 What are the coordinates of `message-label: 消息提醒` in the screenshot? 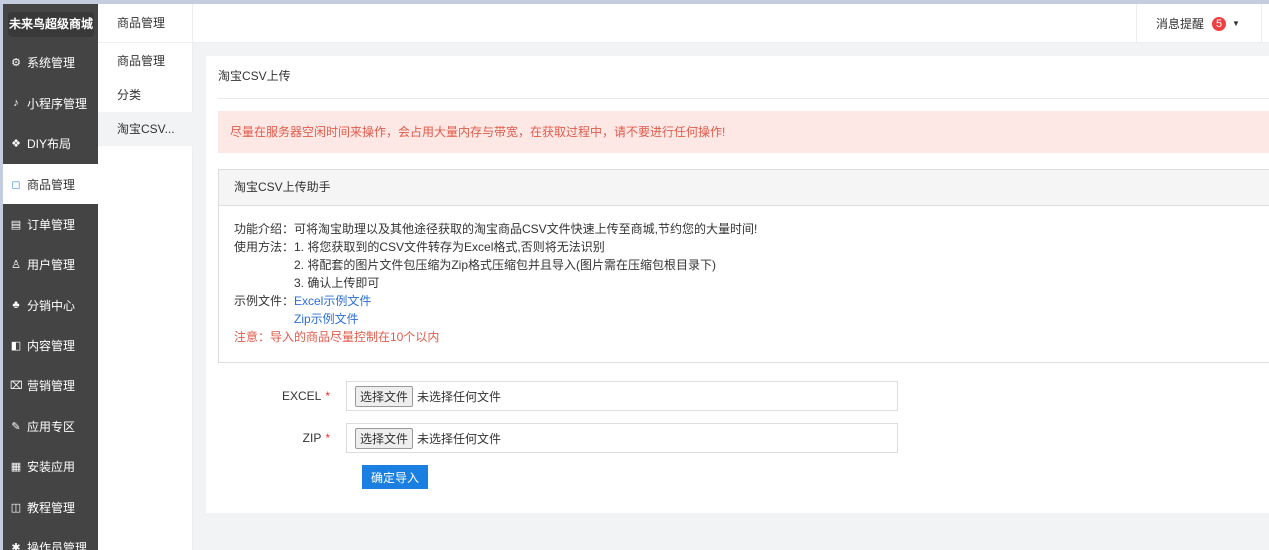 It's located at (1180, 24).